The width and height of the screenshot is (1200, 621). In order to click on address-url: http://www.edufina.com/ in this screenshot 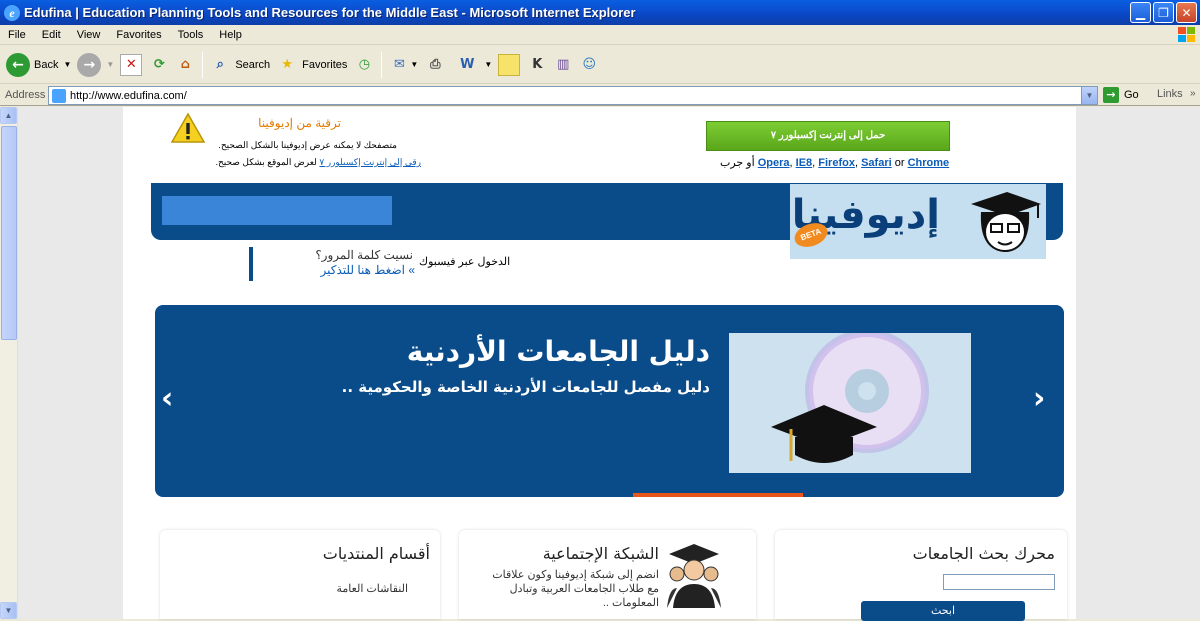, I will do `click(128, 95)`.